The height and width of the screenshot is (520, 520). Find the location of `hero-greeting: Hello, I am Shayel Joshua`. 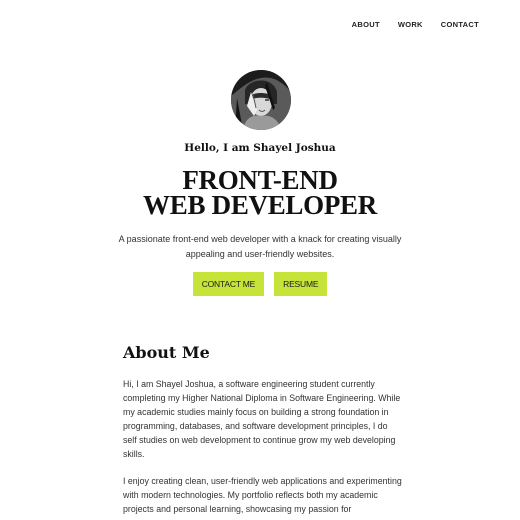

hero-greeting: Hello, I am Shayel Joshua is located at coordinates (260, 148).